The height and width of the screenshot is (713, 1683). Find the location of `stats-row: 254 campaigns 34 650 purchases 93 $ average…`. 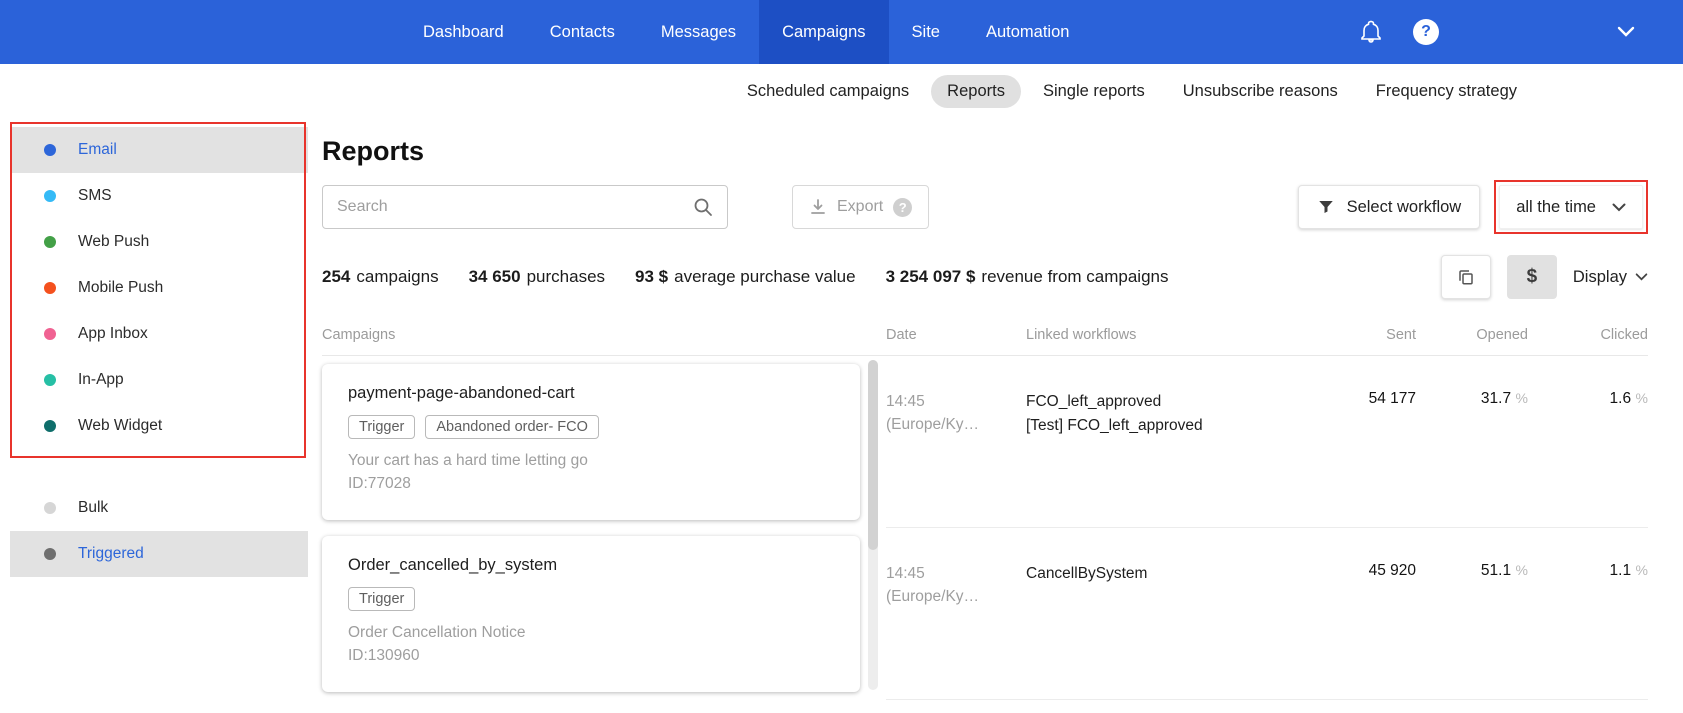

stats-row: 254 campaigns 34 650 purchases 93 $ average… is located at coordinates (985, 277).